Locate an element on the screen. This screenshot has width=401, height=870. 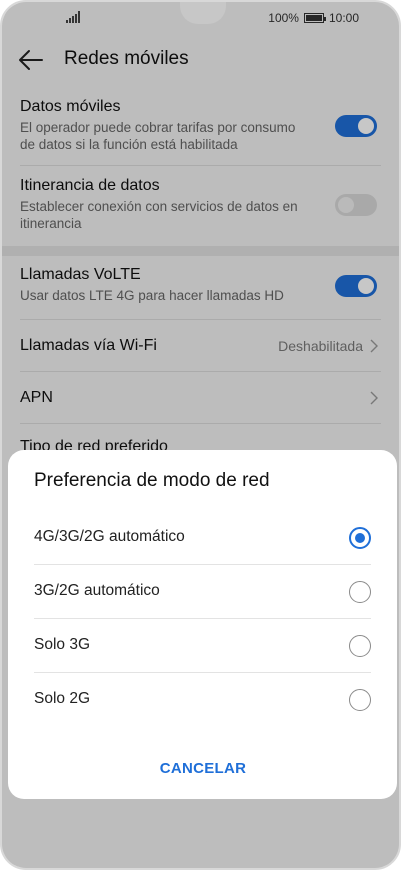
nav-recents-icon is located at coordinates (287, 848).